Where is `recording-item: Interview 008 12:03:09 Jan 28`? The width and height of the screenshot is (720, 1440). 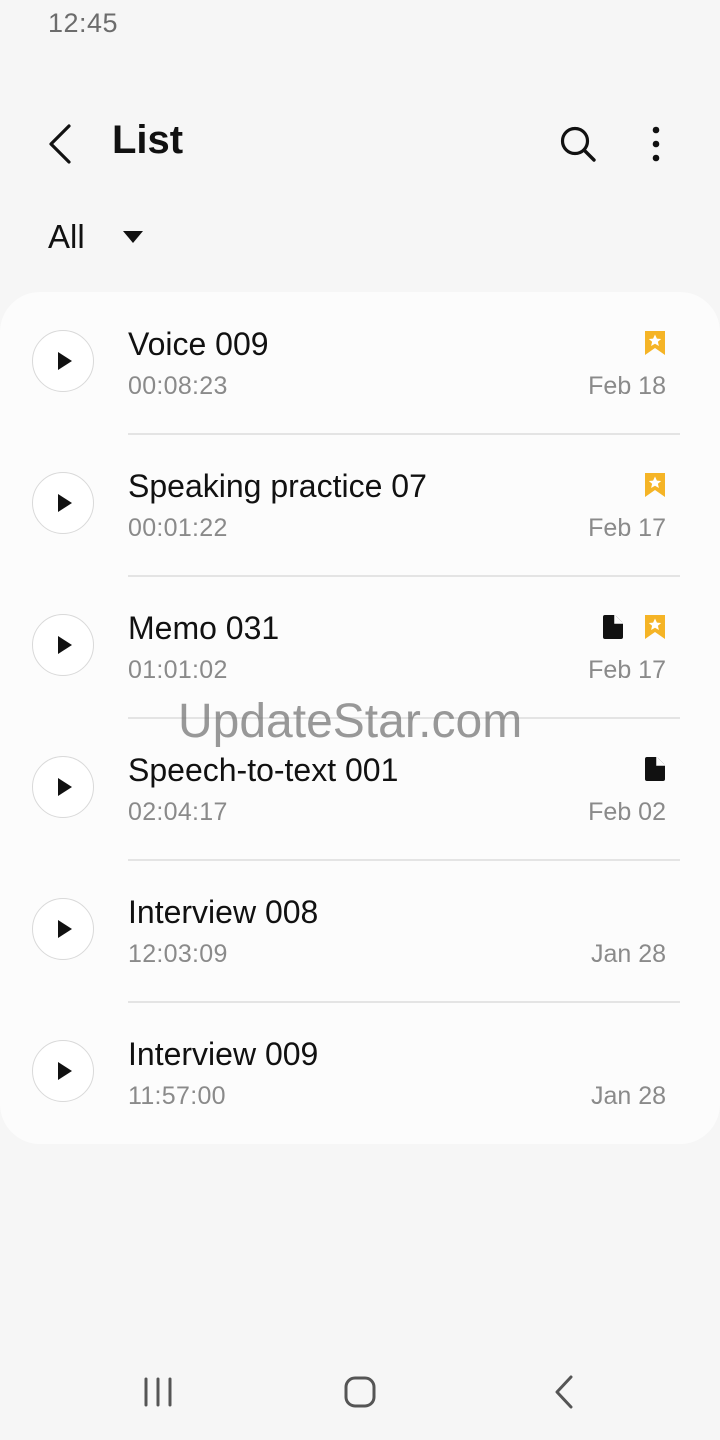
recording-item: Interview 008 12:03:09 Jan 28 is located at coordinates (360, 931).